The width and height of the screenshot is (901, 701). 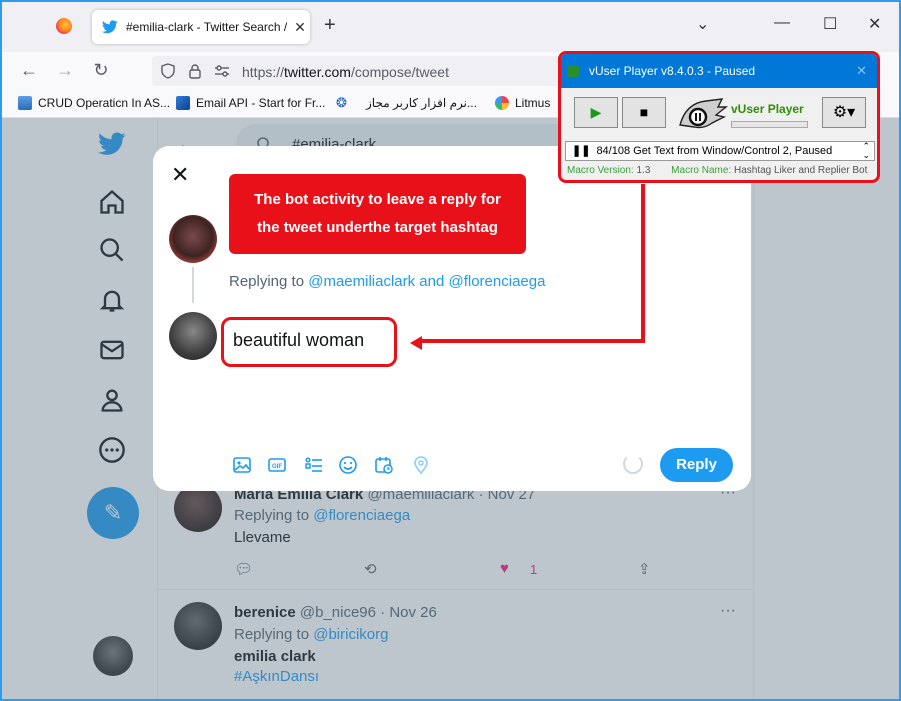 What do you see at coordinates (522, 103) in the screenshot?
I see `bookmark-litmus: Litmus` at bounding box center [522, 103].